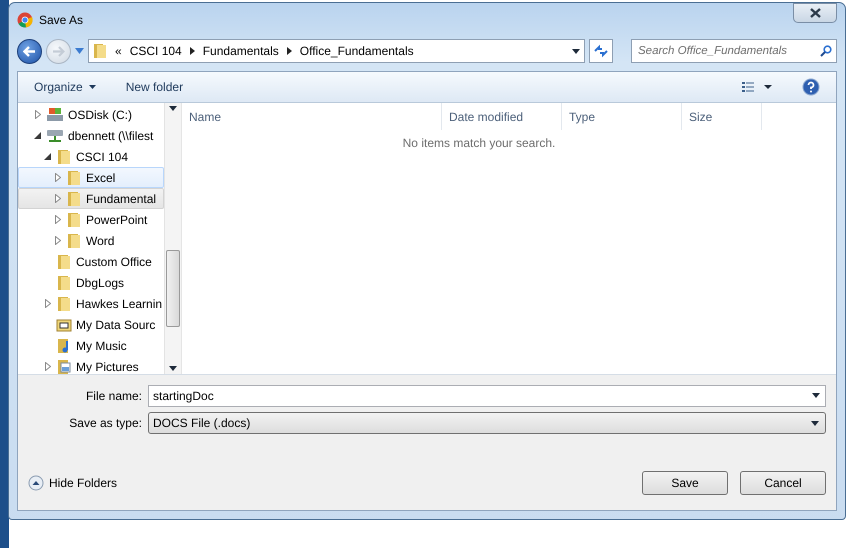 This screenshot has height=548, width=859. What do you see at coordinates (91, 365) in the screenshot?
I see `folder-tree-item: My Pictures` at bounding box center [91, 365].